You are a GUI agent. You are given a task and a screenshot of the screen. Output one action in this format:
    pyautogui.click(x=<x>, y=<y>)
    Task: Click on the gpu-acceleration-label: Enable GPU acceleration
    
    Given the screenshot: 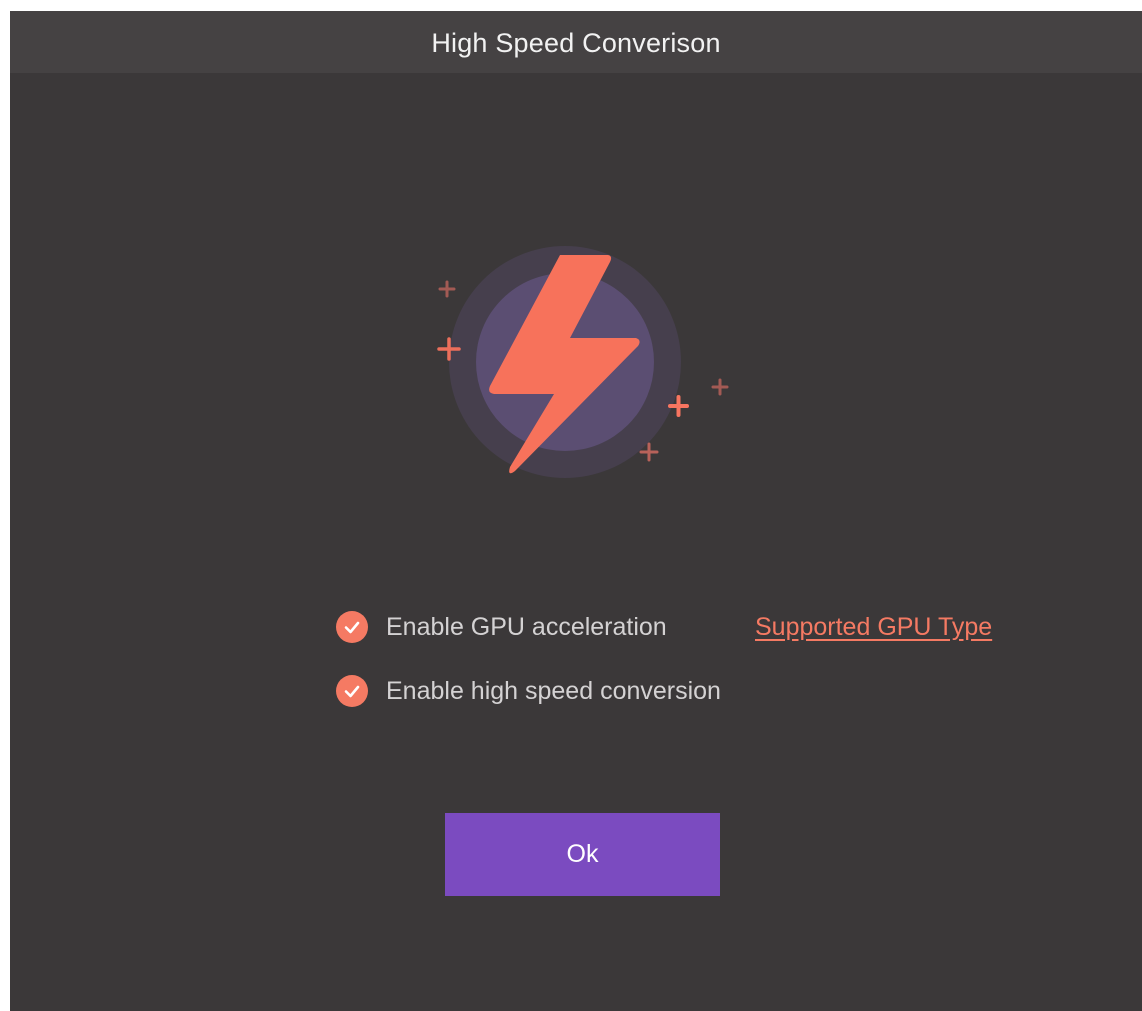 What is the action you would take?
    pyautogui.click(x=526, y=627)
    